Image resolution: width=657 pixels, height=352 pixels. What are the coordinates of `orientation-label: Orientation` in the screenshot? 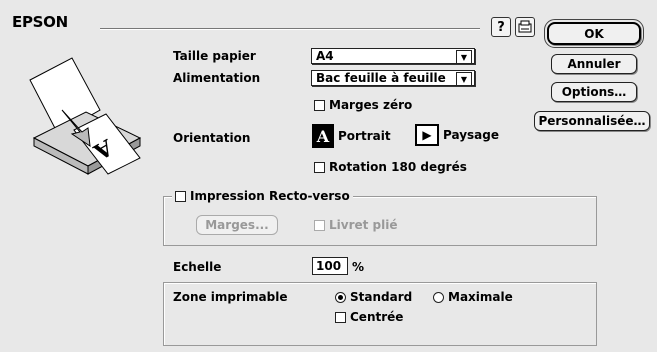 It's located at (212, 138).